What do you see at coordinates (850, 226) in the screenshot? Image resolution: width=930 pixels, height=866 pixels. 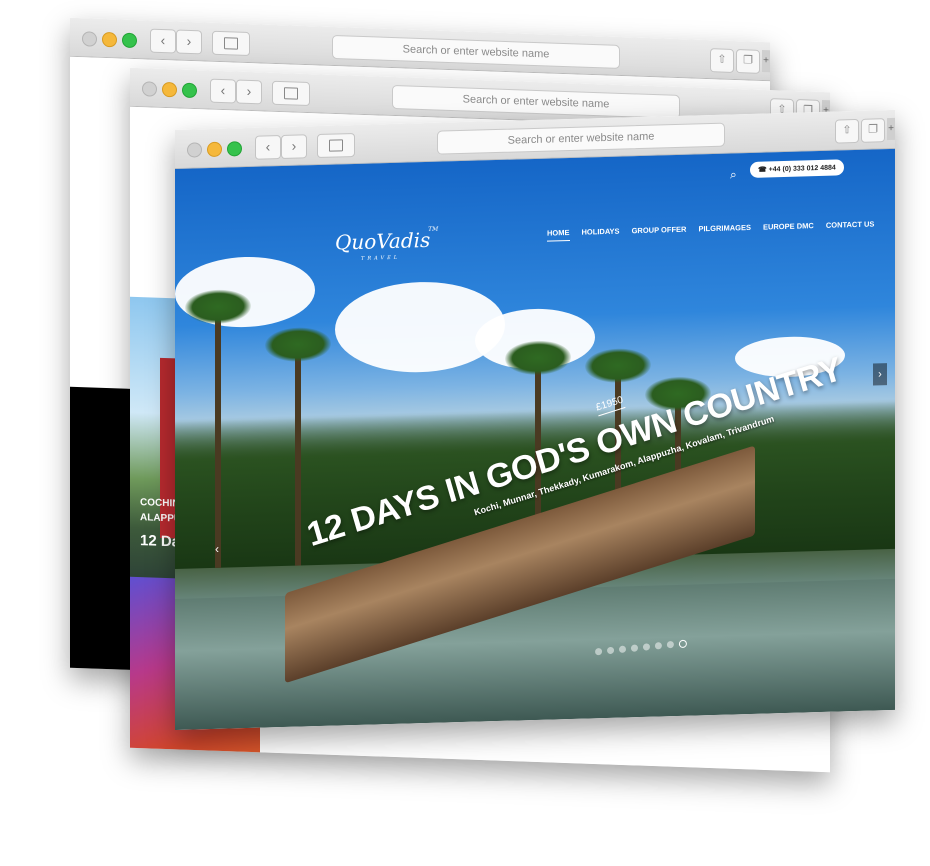 I see `nav-contact-us: CONTACT US` at bounding box center [850, 226].